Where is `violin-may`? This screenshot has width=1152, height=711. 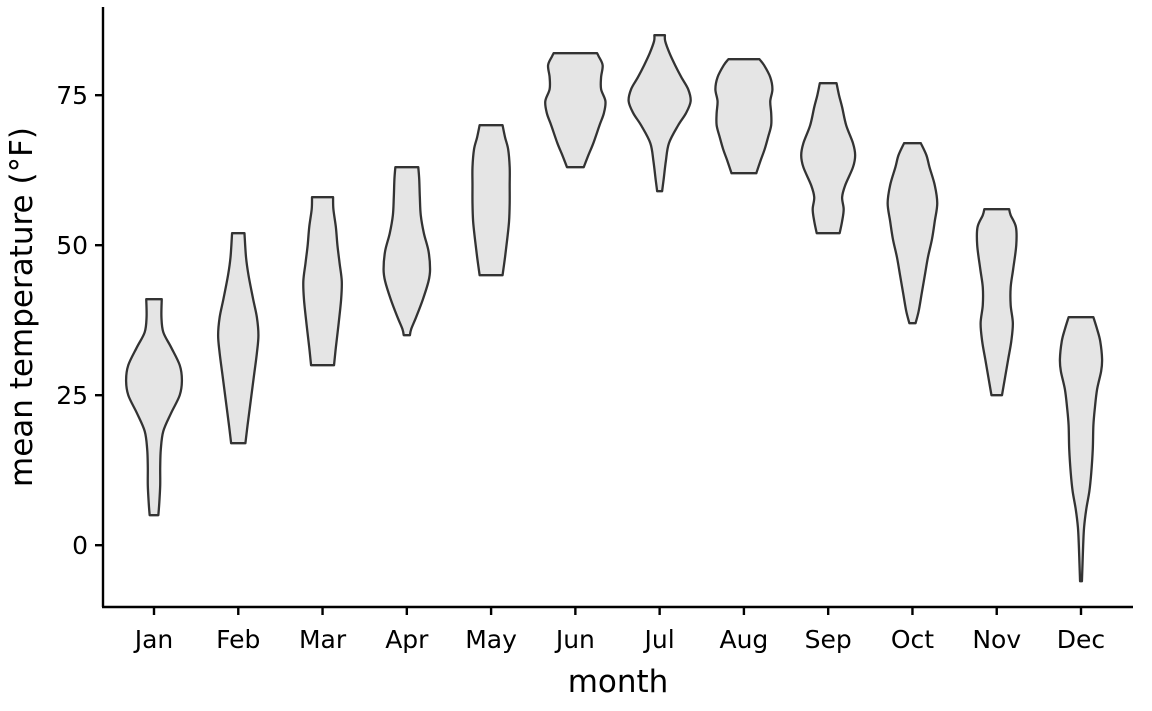 violin-may is located at coordinates (491, 200).